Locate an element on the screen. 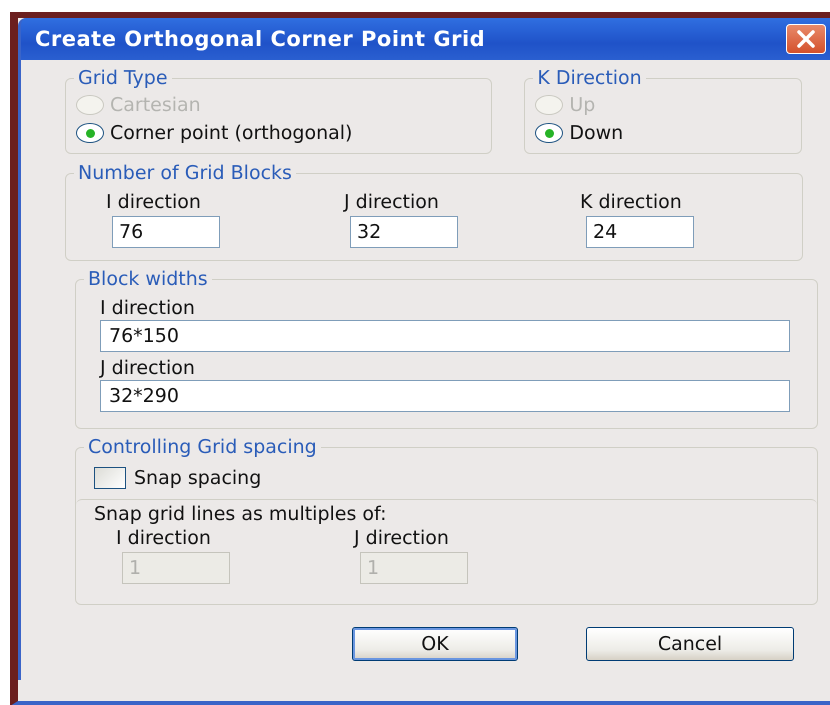 The width and height of the screenshot is (830, 705). radio-option: Corner point (orthogonal) is located at coordinates (284, 133).